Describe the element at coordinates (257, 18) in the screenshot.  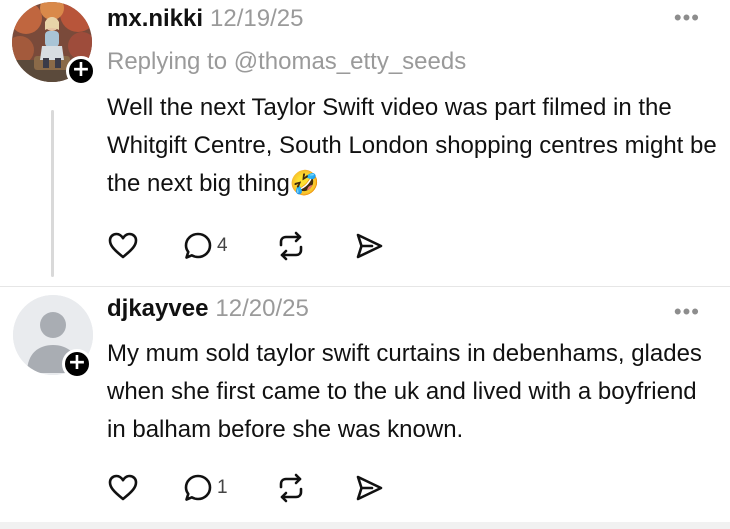
I see `timestamp: 12/19/25` at that location.